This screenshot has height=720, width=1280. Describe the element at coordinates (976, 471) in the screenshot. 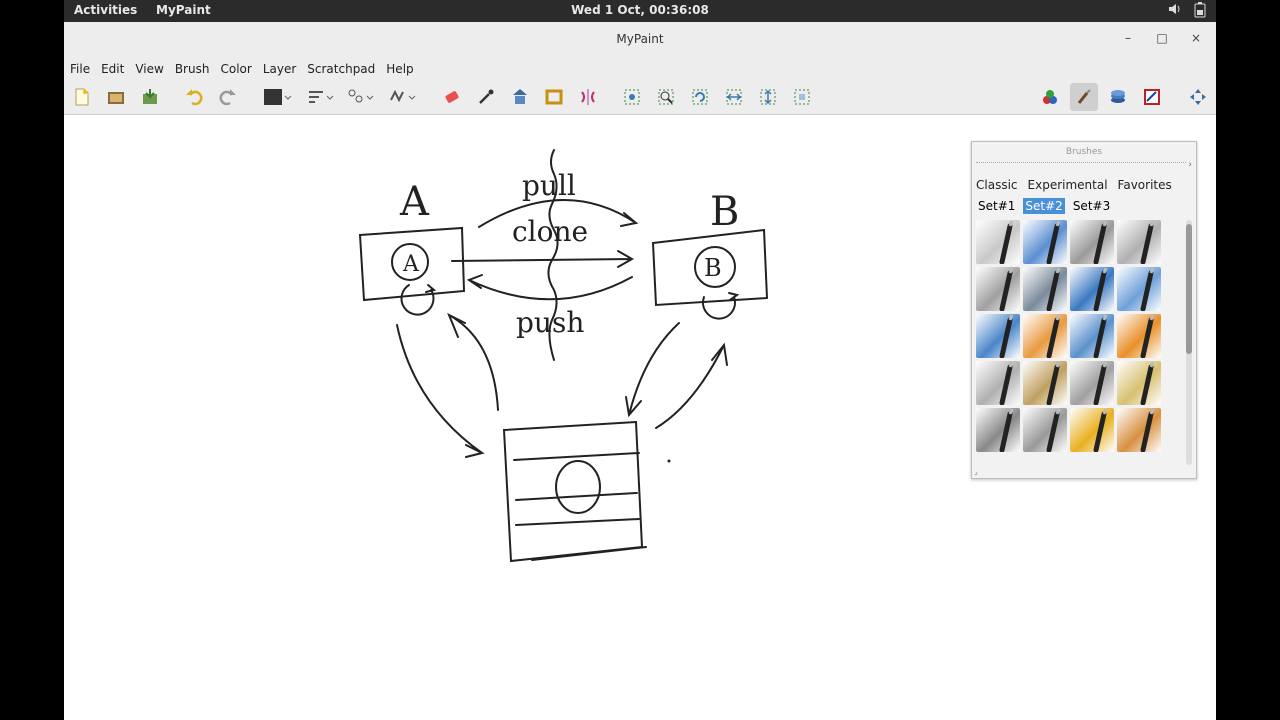

I see `panel-resize-grip: ⌟` at that location.